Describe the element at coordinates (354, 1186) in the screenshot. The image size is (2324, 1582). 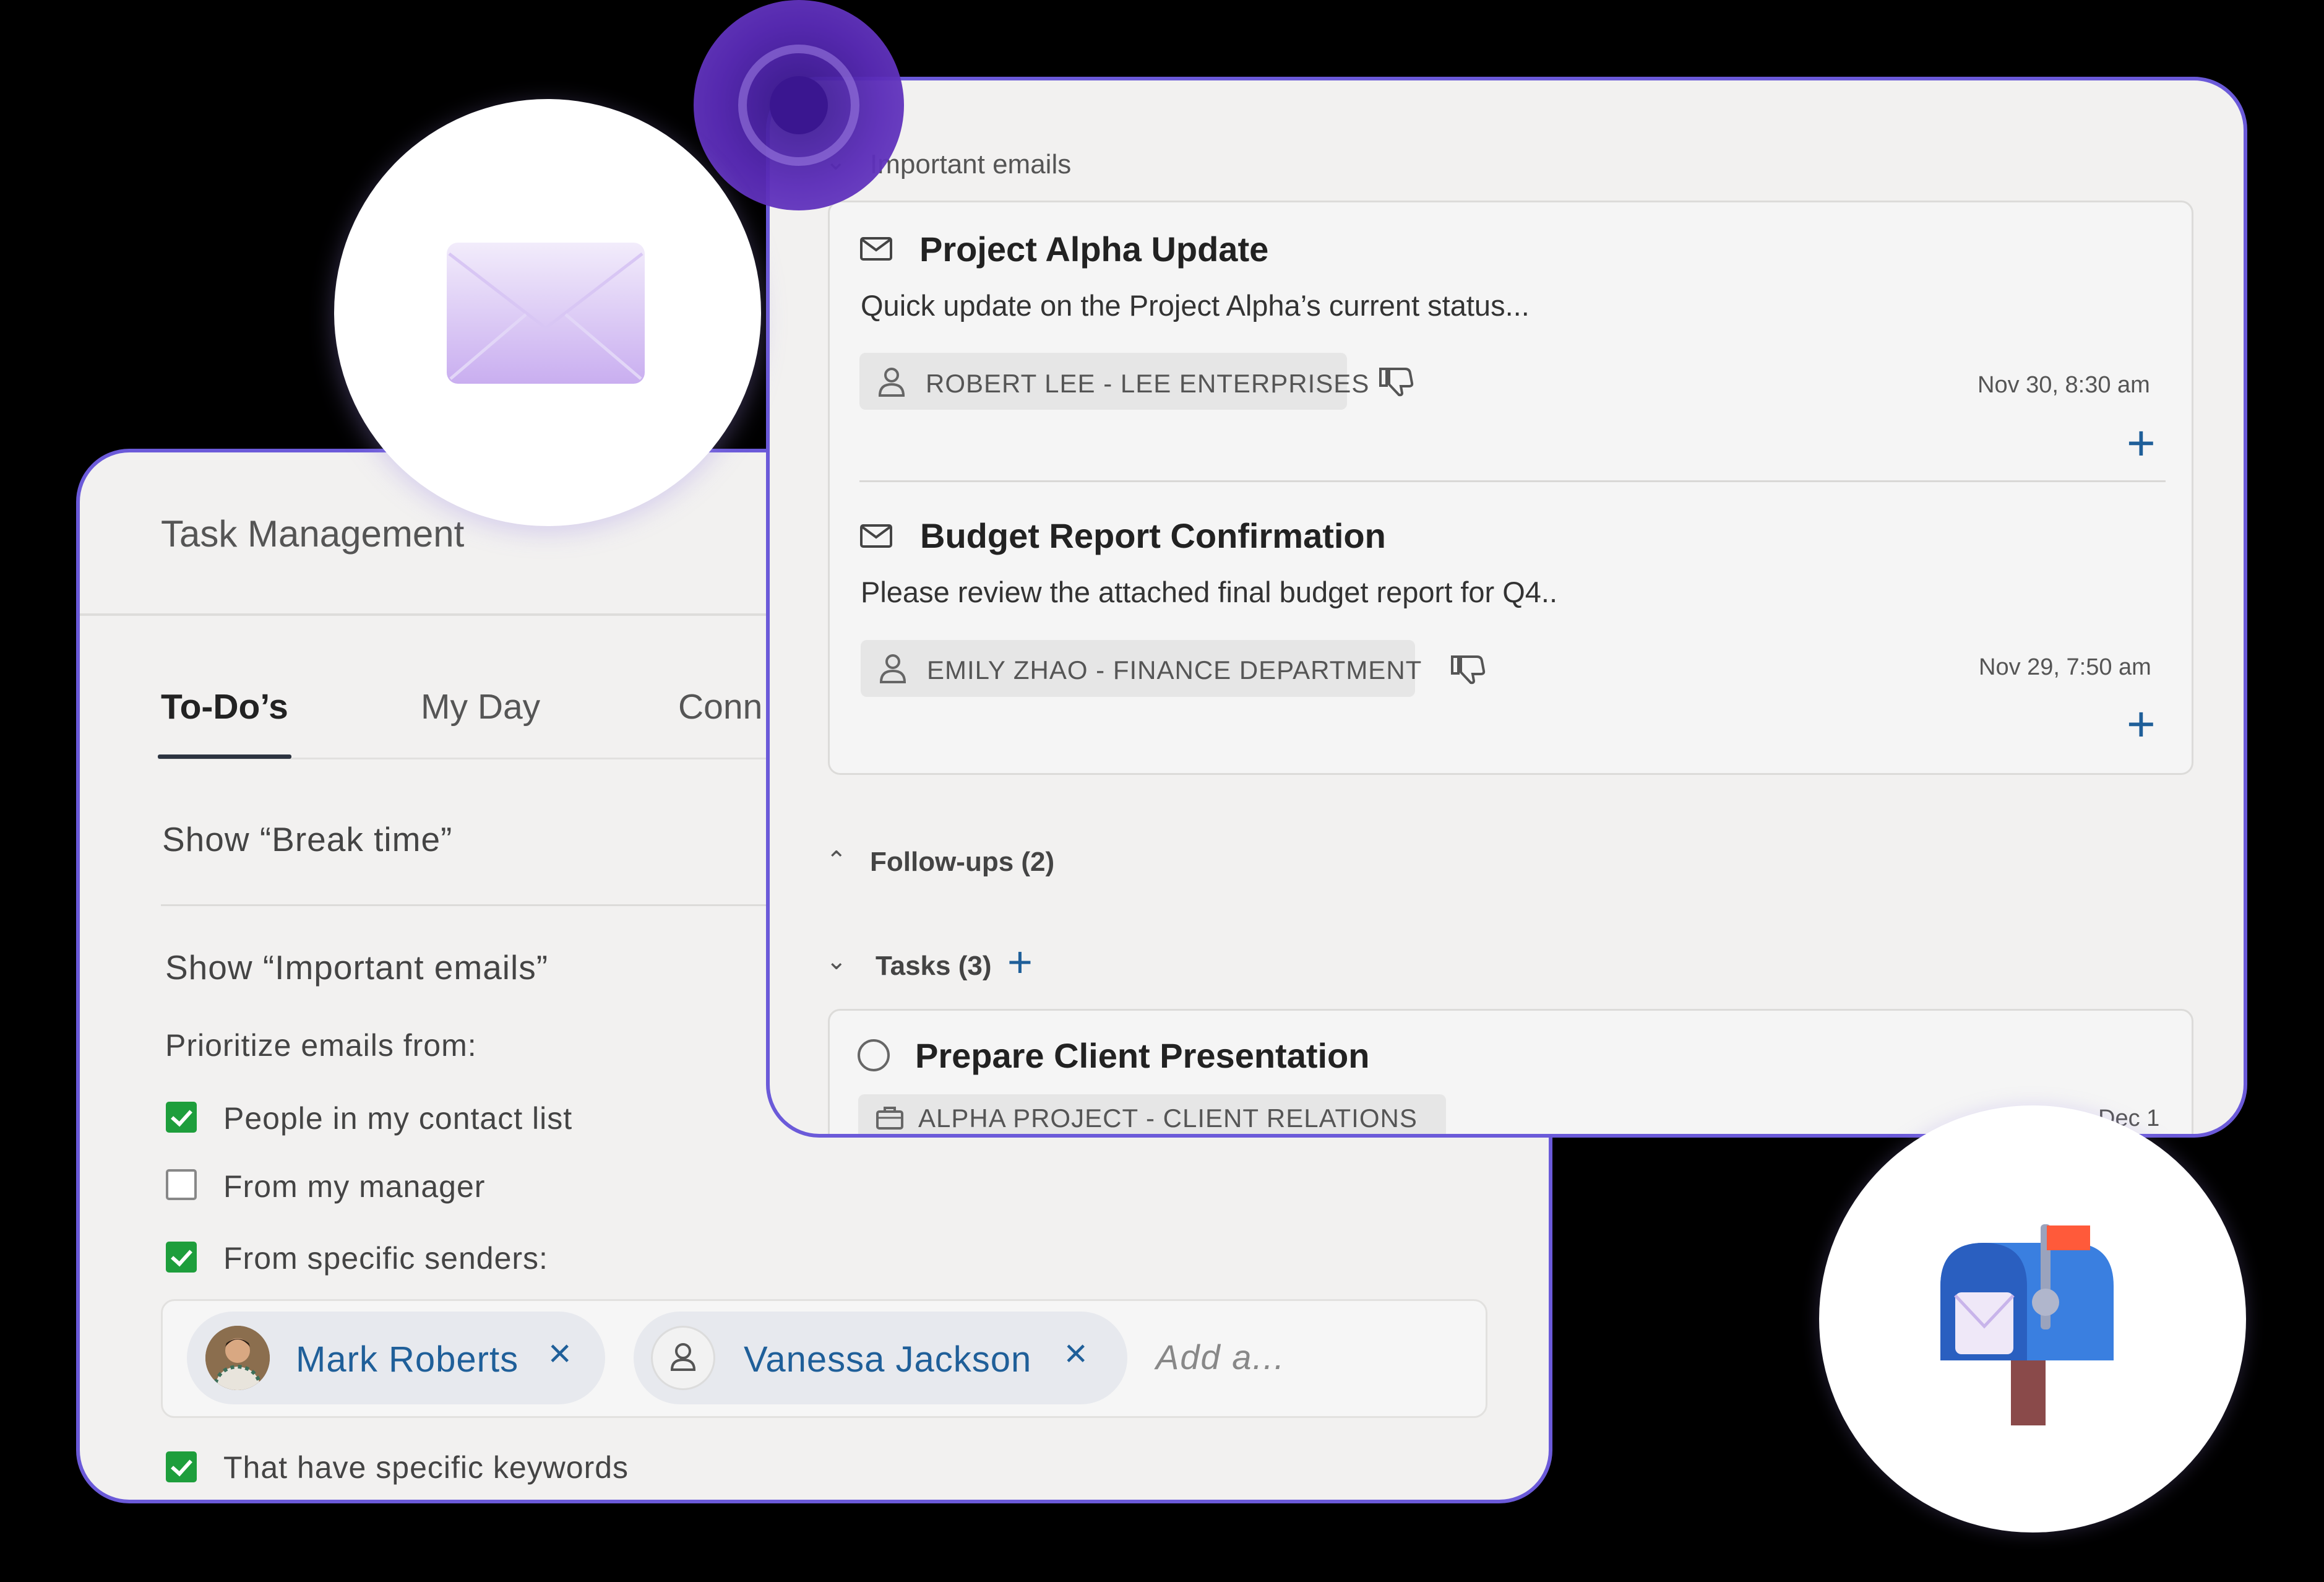
I see `manager-label: From my manager` at that location.